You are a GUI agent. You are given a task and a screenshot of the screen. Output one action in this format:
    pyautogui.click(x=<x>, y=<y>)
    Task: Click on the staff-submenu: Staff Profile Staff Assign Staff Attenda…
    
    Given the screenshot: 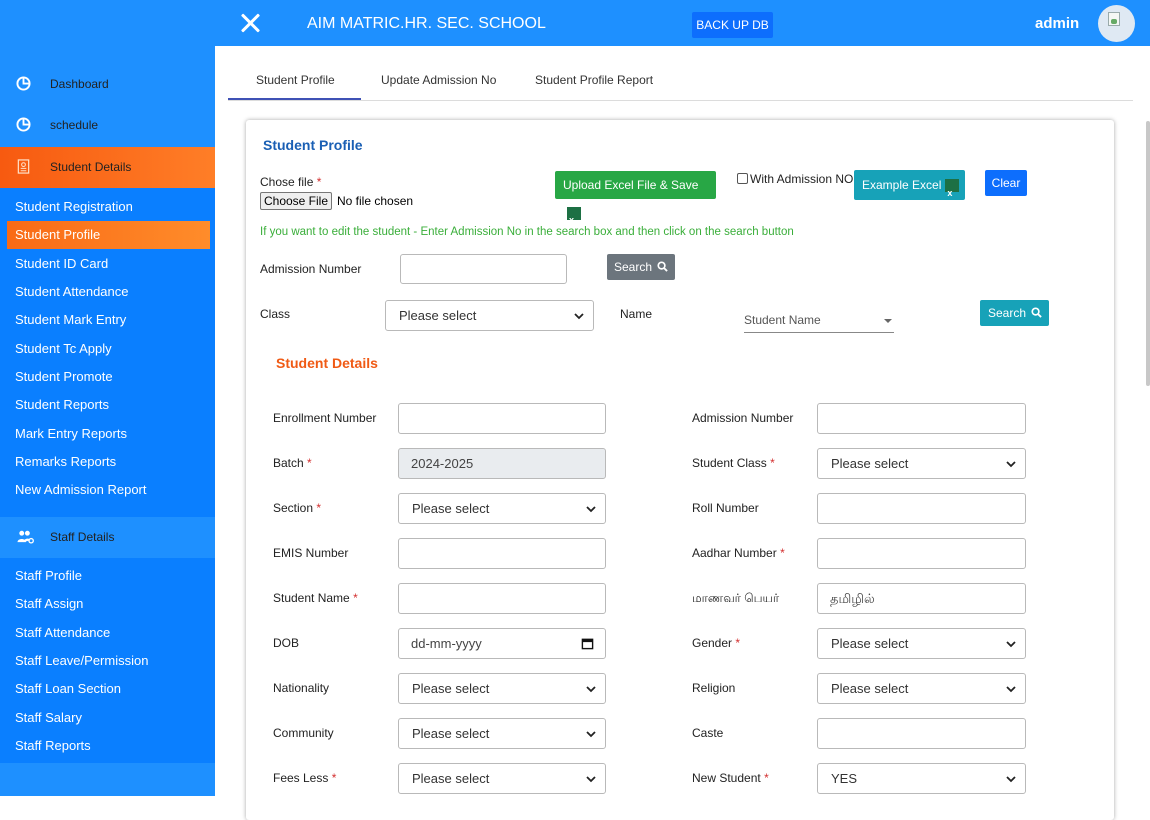 What is the action you would take?
    pyautogui.click(x=107, y=660)
    